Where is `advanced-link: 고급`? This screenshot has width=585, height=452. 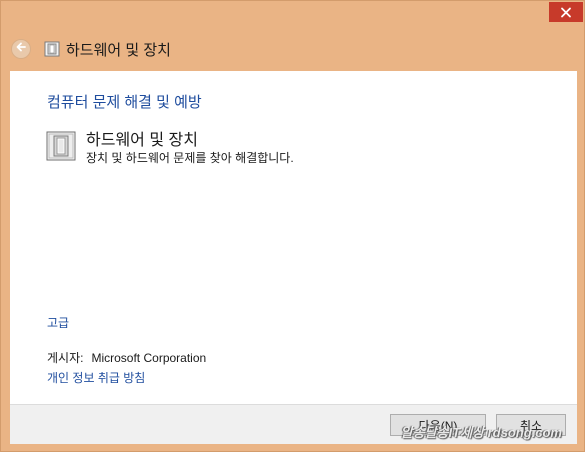 advanced-link: 고급 is located at coordinates (58, 322).